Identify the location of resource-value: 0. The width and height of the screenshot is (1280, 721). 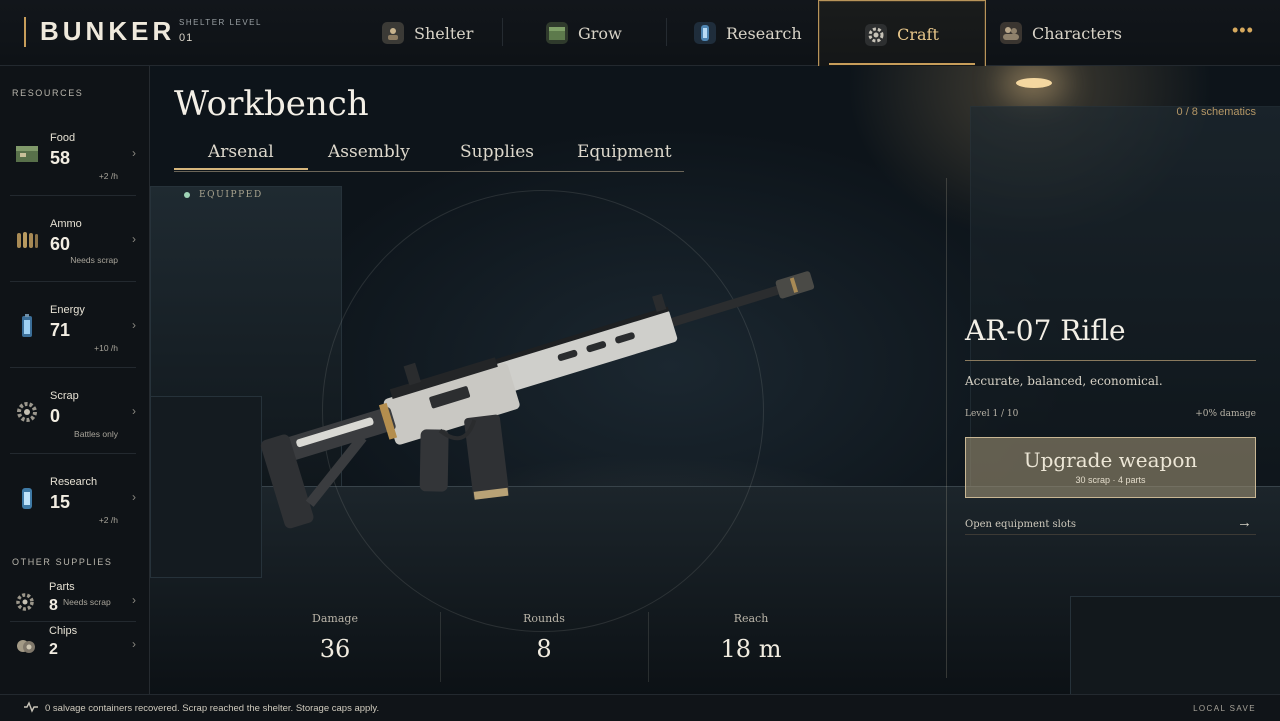
(55, 416).